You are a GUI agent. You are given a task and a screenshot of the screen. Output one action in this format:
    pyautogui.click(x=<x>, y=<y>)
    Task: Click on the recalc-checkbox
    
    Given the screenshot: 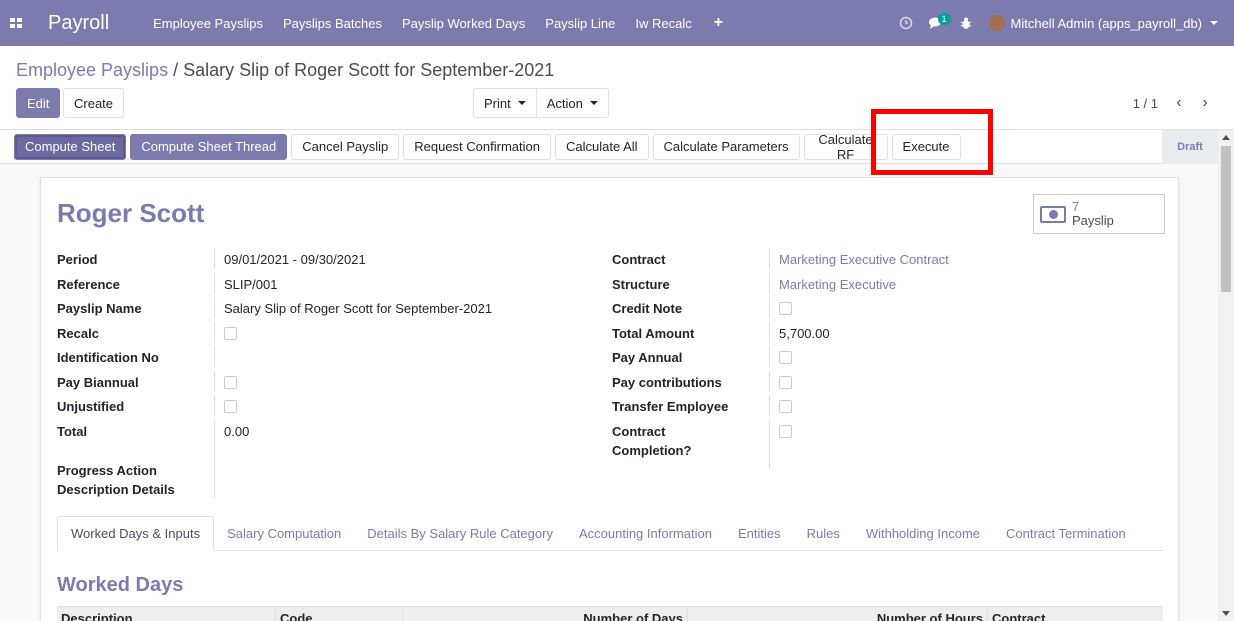 What is the action you would take?
    pyautogui.click(x=230, y=333)
    